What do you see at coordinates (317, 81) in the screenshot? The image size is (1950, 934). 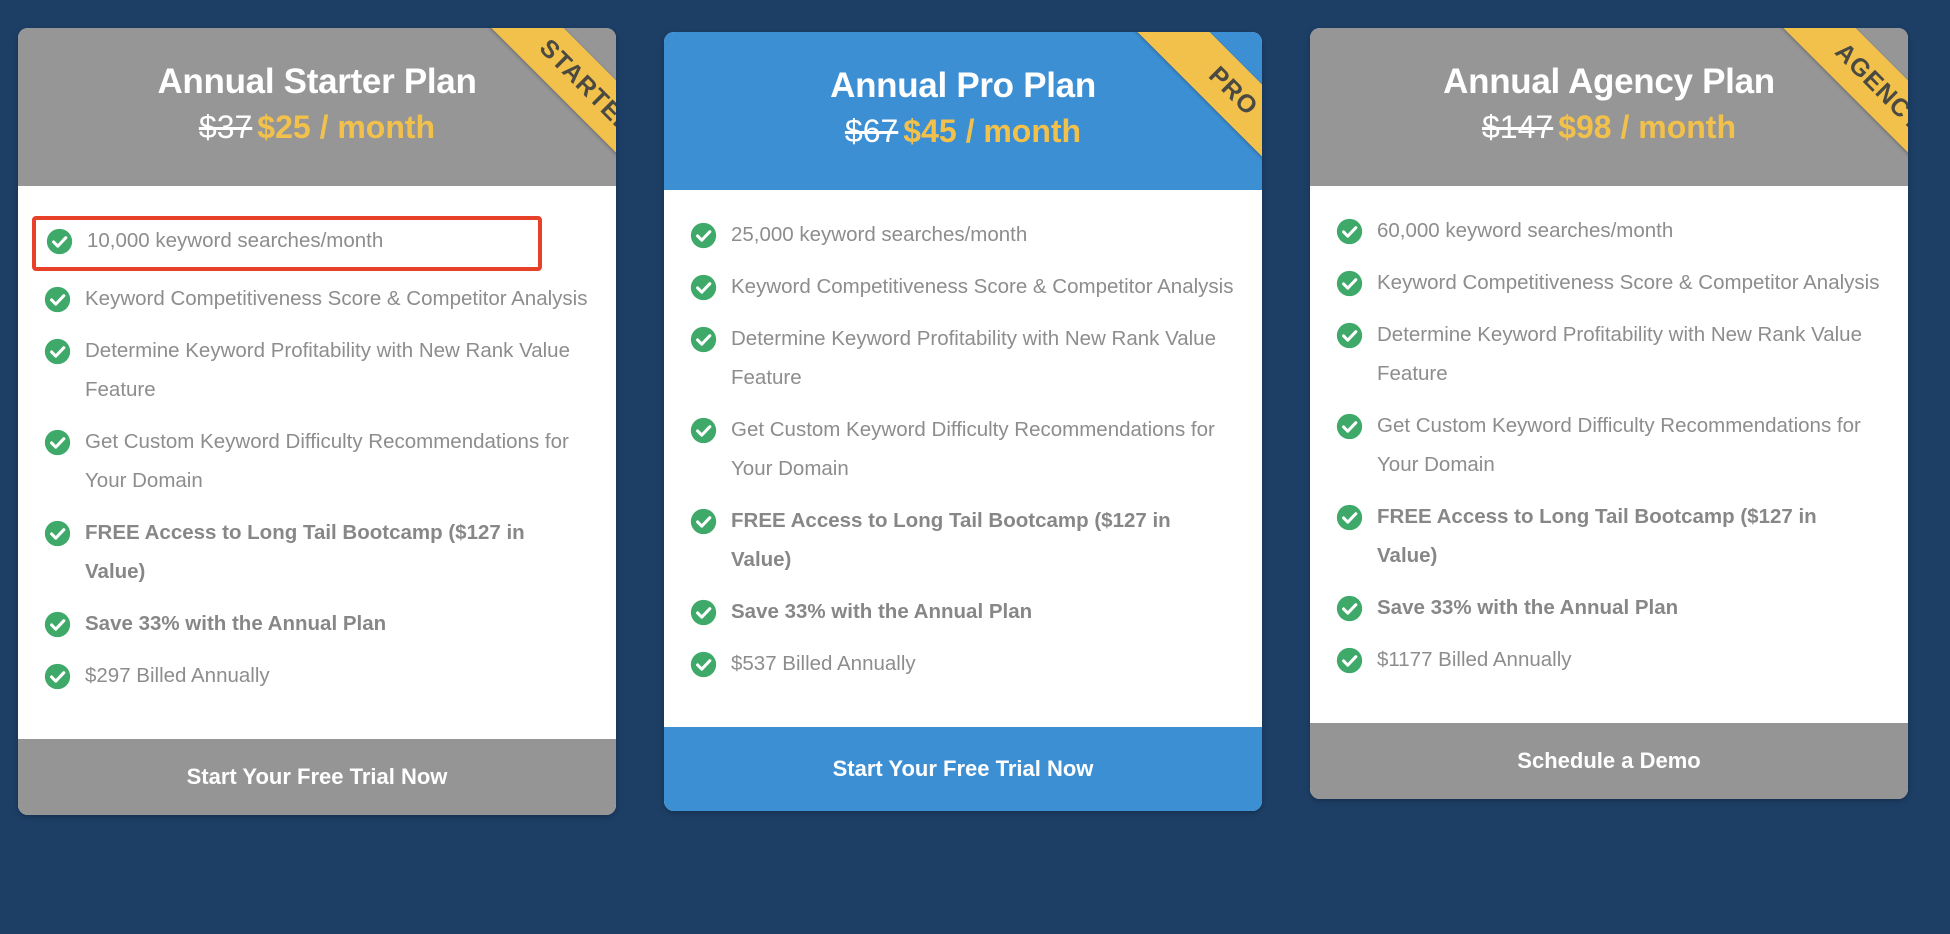 I see `plan-title: Annual Starter Plan` at bounding box center [317, 81].